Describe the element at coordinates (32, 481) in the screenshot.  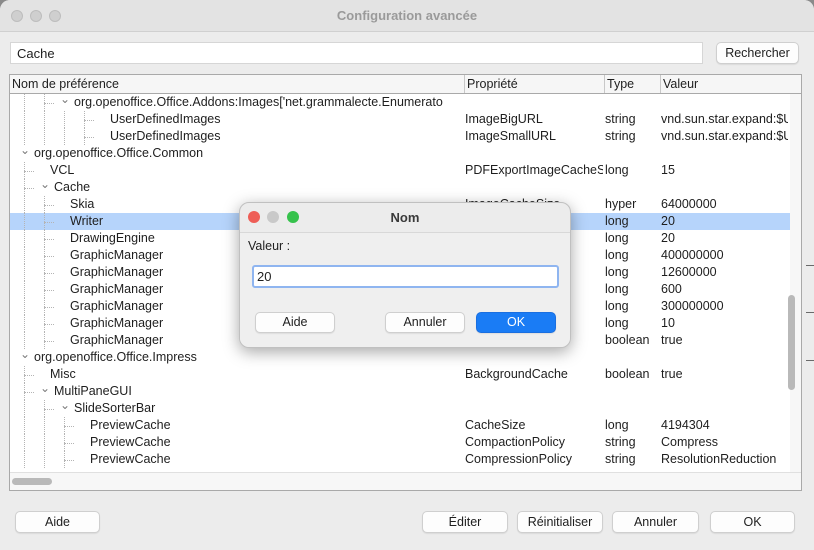
I see `horizontal-scroll-thumb` at that location.